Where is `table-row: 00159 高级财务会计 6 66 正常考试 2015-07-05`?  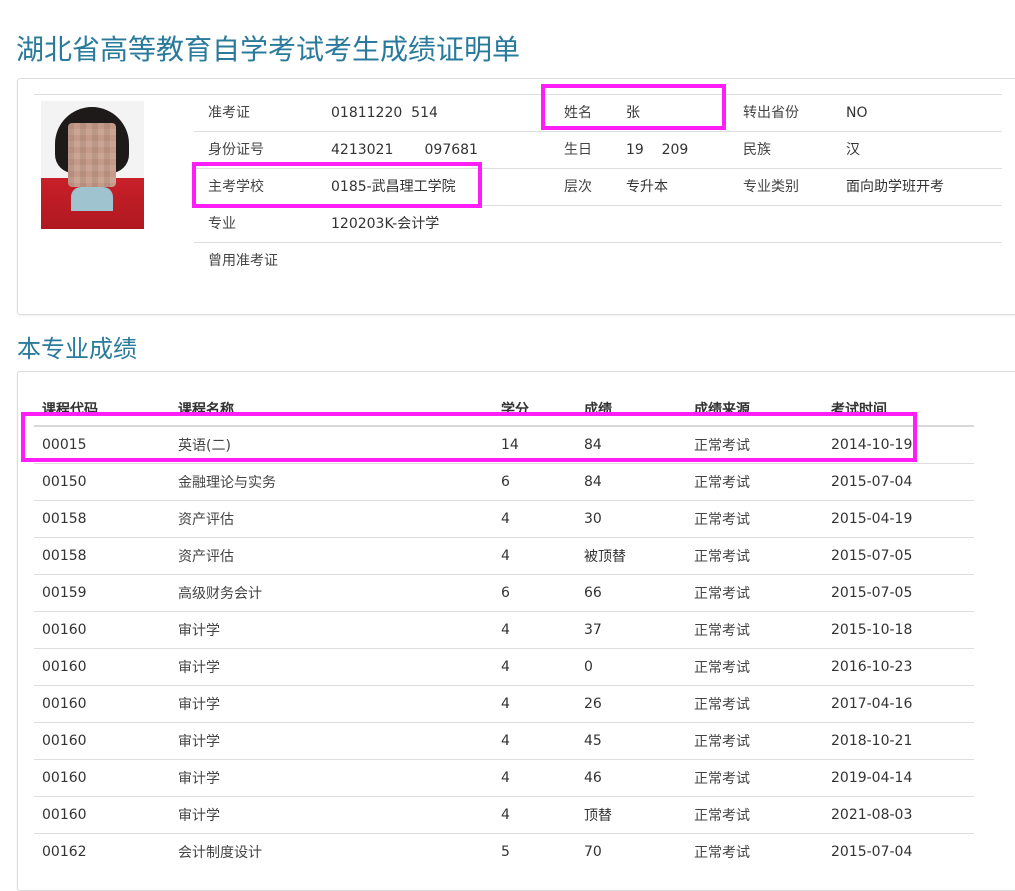 table-row: 00159 高级财务会计 6 66 正常考试 2015-07-05 is located at coordinates (504, 592).